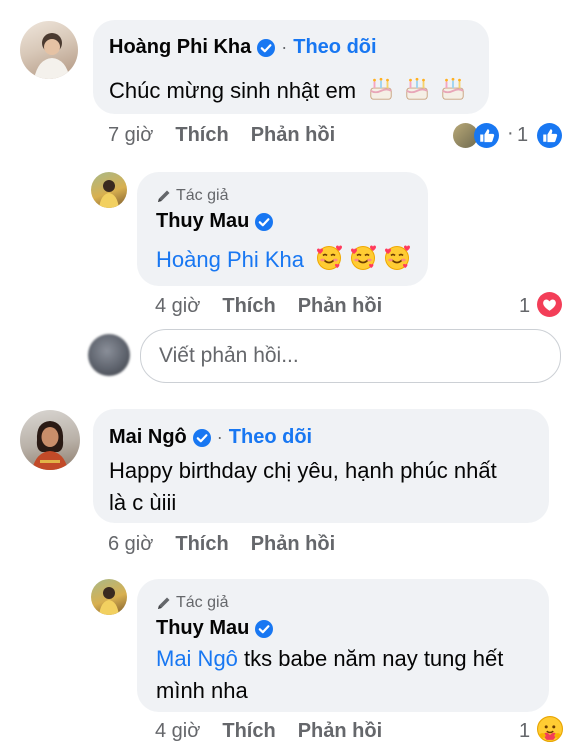 This screenshot has height=756, width=580. I want to click on love-reaction-icon, so click(549, 304).